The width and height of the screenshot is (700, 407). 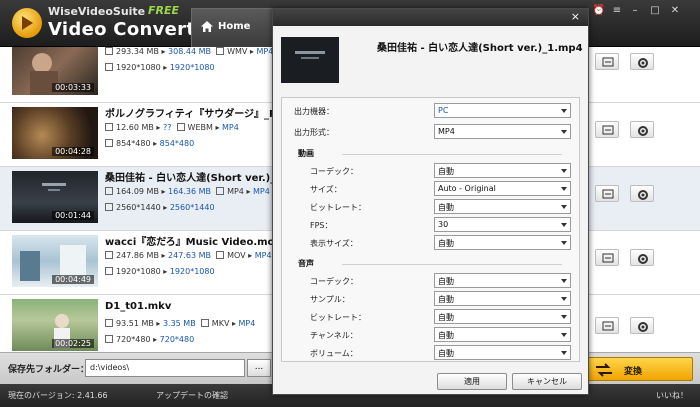 What do you see at coordinates (321, 225) in the screenshot?
I see `video-fps-label: FPS：` at bounding box center [321, 225].